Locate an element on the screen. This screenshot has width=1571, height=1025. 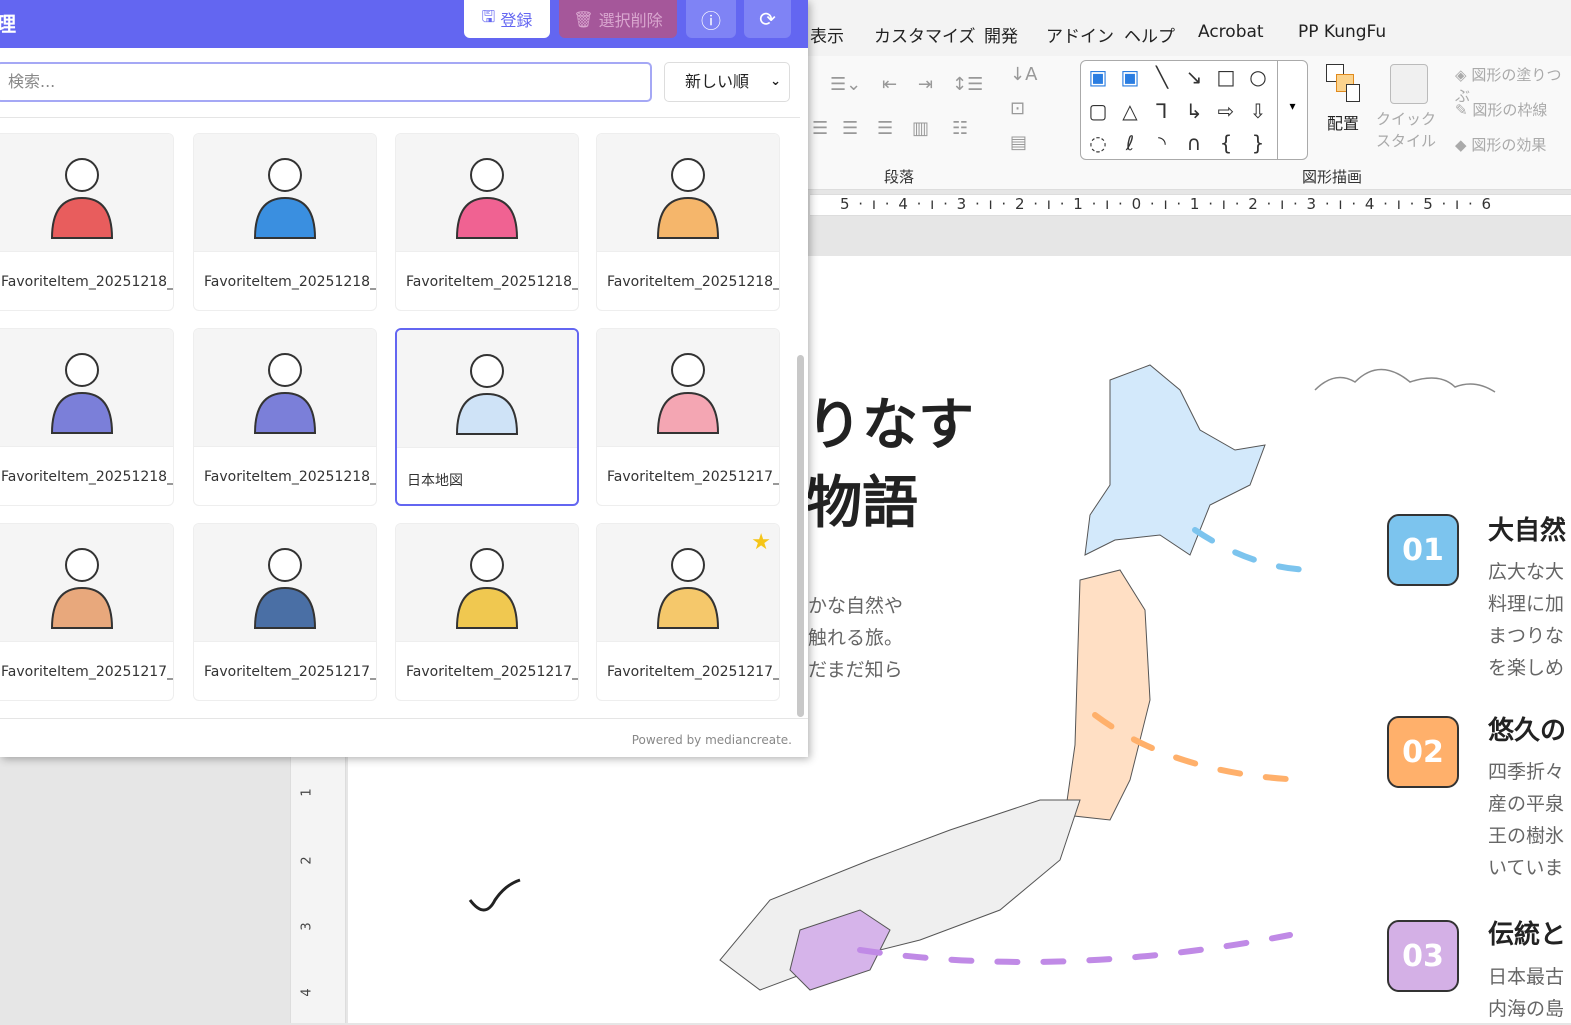
feature-badge-01: 01 is located at coordinates (1423, 550).